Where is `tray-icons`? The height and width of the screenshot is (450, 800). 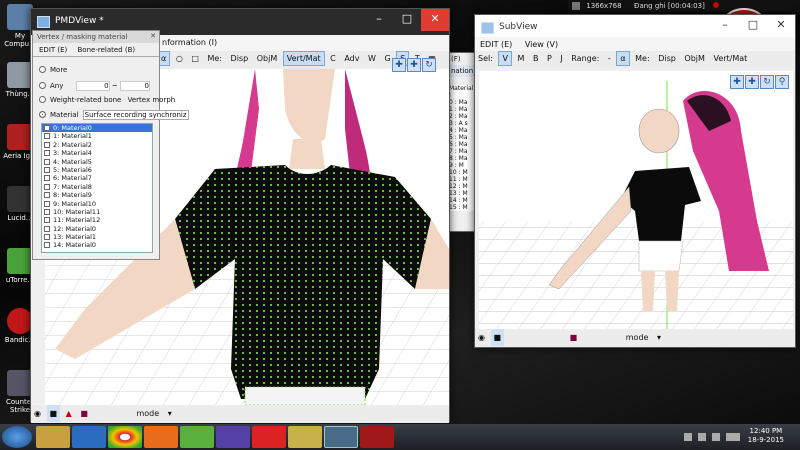
tray-icons is located at coordinates (712, 437).